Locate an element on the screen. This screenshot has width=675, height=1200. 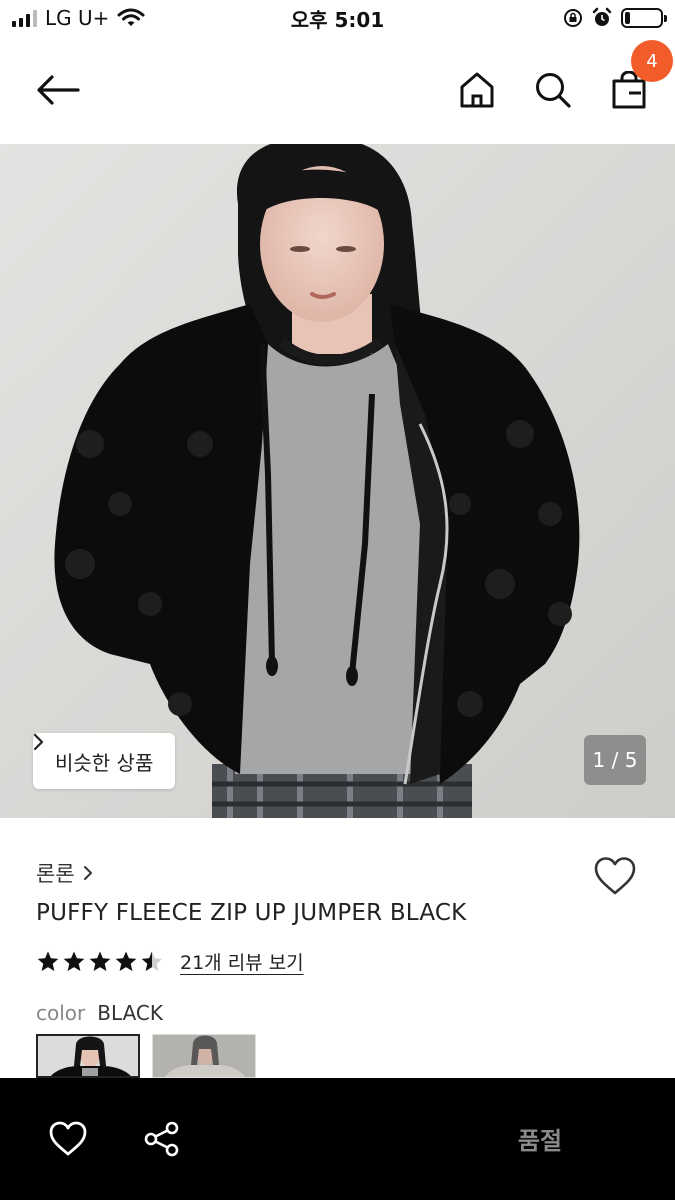
home-icon is located at coordinates (477, 90).